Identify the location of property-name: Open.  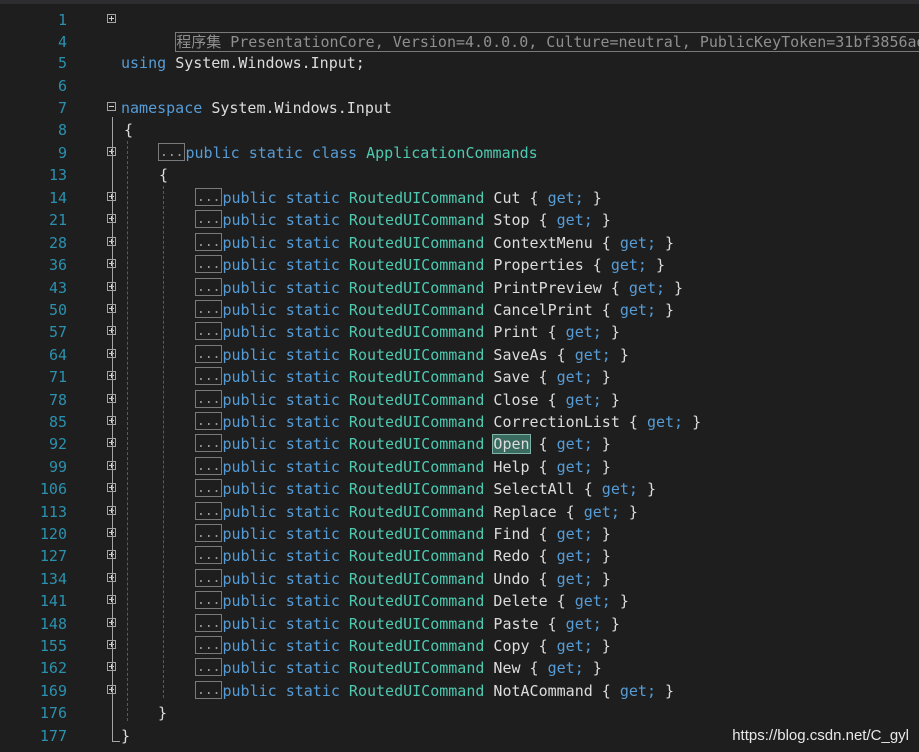
(511, 444).